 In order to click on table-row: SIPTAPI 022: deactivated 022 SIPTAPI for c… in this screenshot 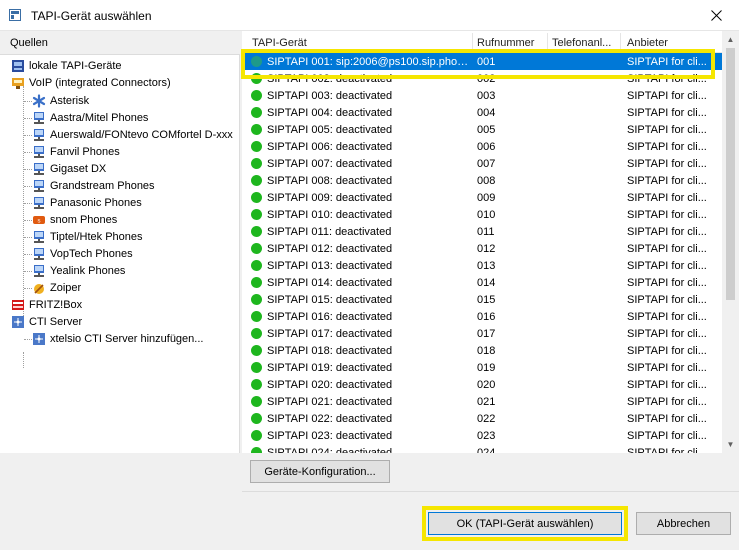, I will do `click(482, 418)`.